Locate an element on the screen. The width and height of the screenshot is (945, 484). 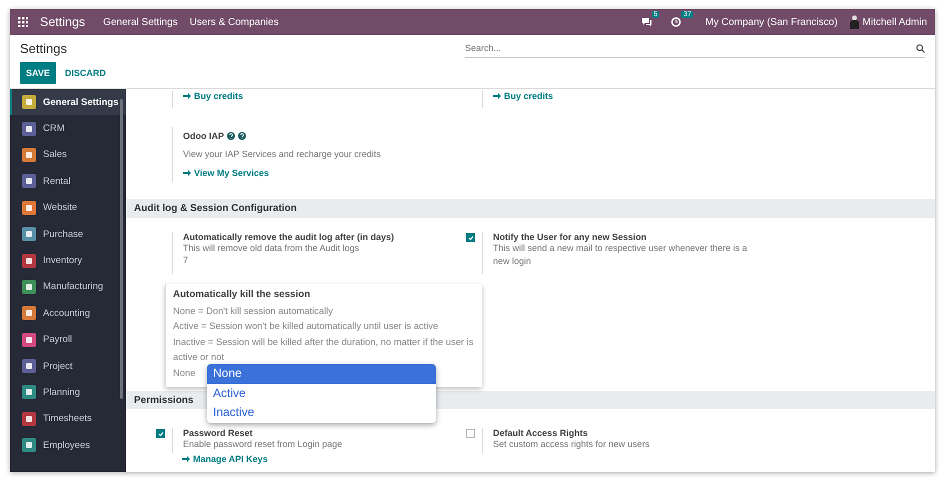
user-name: Mitchell Admin is located at coordinates (894, 22).